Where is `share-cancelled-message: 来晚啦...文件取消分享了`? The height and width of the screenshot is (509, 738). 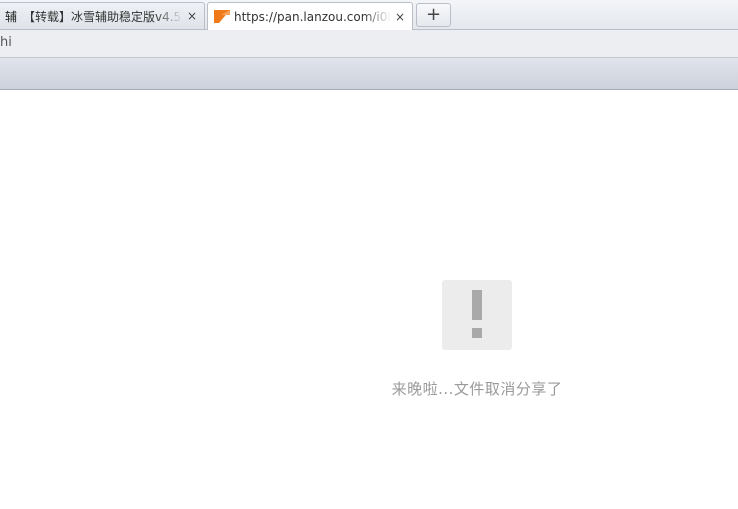
share-cancelled-message: 来晚啦...文件取消分享了 is located at coordinates (477, 389).